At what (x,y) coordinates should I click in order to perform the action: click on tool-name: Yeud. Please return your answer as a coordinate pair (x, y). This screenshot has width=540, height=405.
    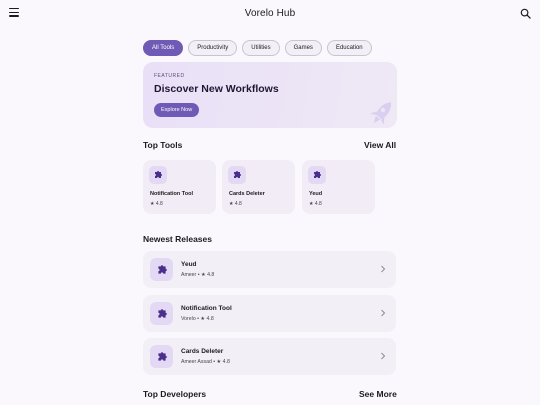
    Looking at the image, I should click on (316, 194).